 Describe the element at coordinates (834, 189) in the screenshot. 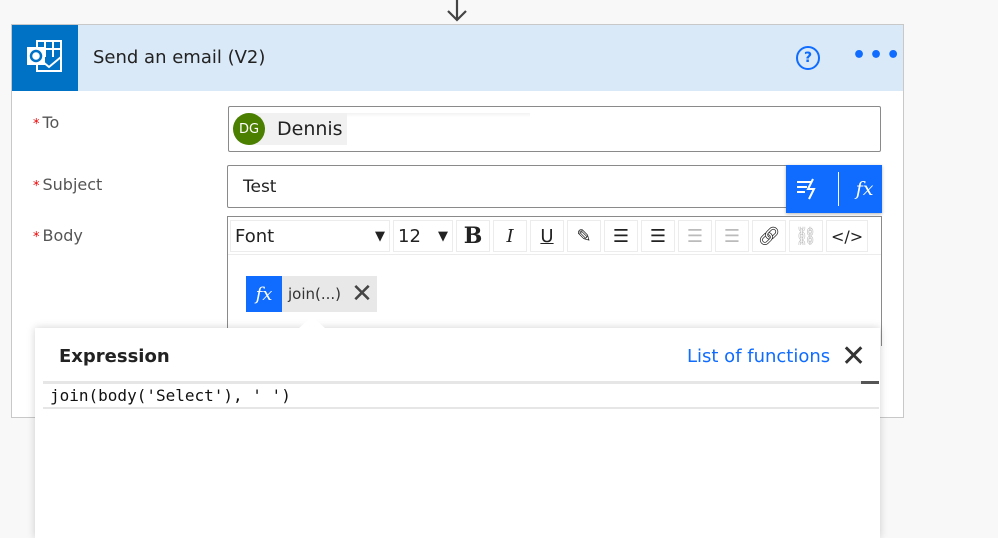

I see `dynamic-content-panel: fx` at that location.